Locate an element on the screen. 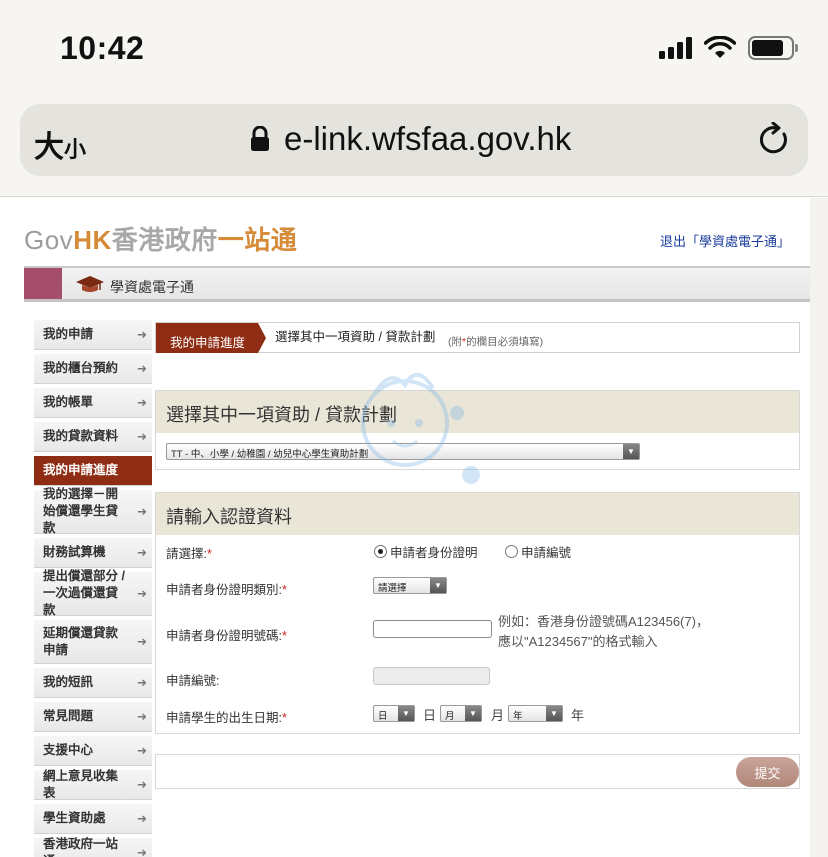 The image size is (828, 857). sidebar-item-label: 財務試算機 is located at coordinates (74, 552).